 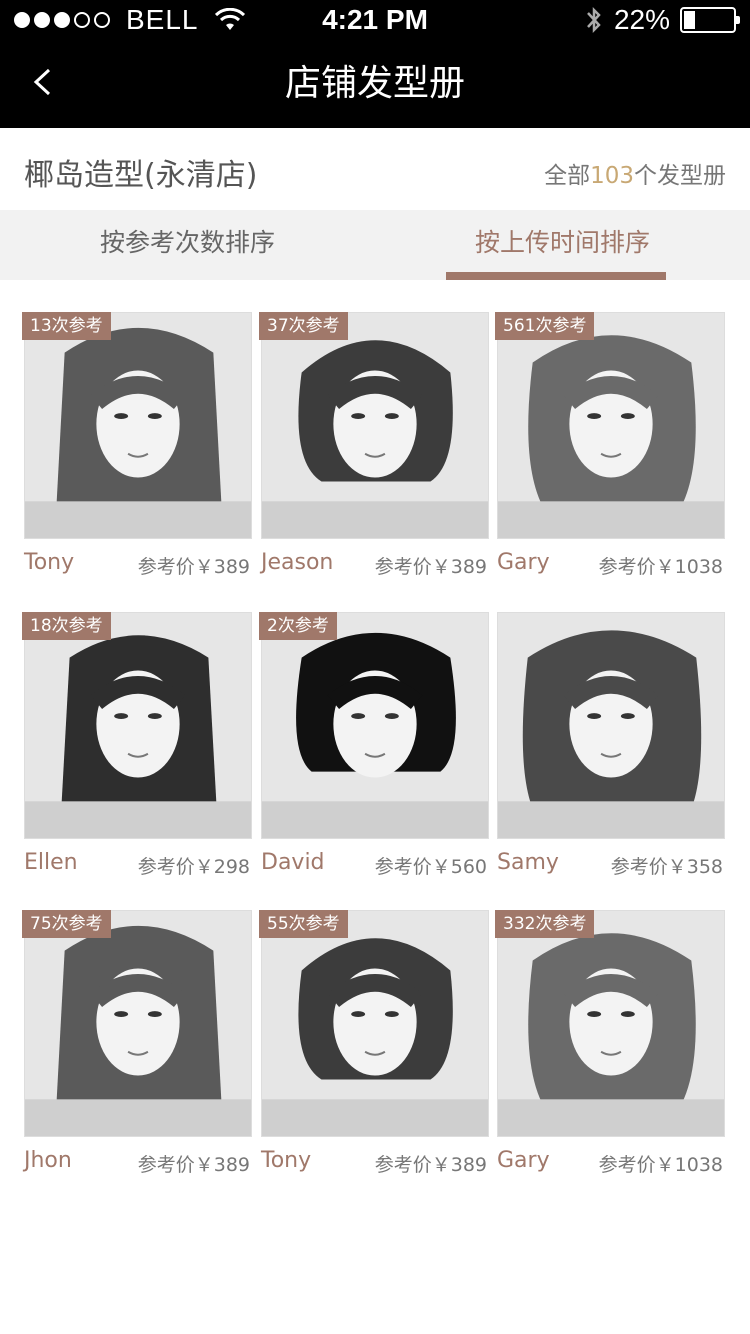 What do you see at coordinates (594, 20) in the screenshot?
I see `bluetooth-icon` at bounding box center [594, 20].